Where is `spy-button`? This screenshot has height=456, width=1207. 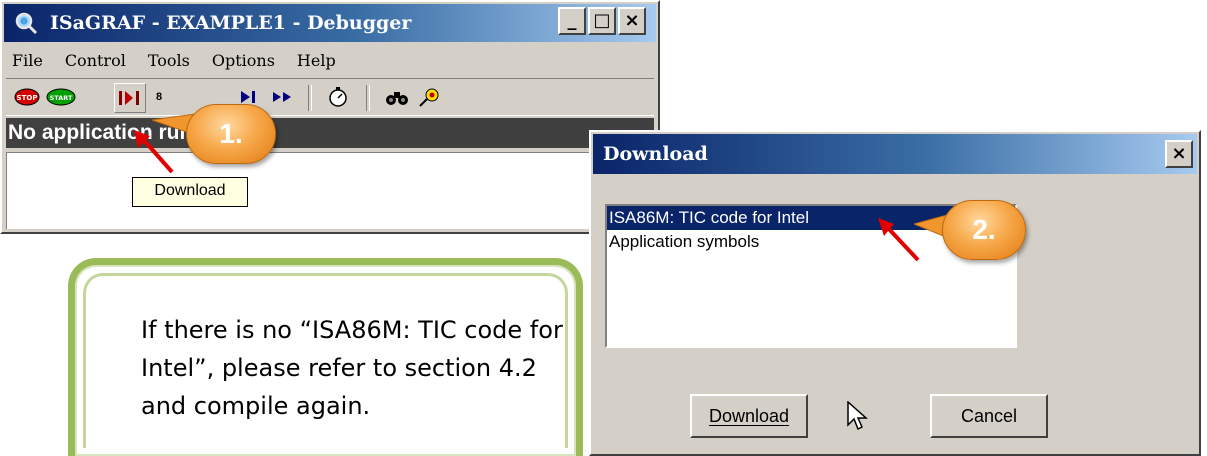 spy-button is located at coordinates (430, 97).